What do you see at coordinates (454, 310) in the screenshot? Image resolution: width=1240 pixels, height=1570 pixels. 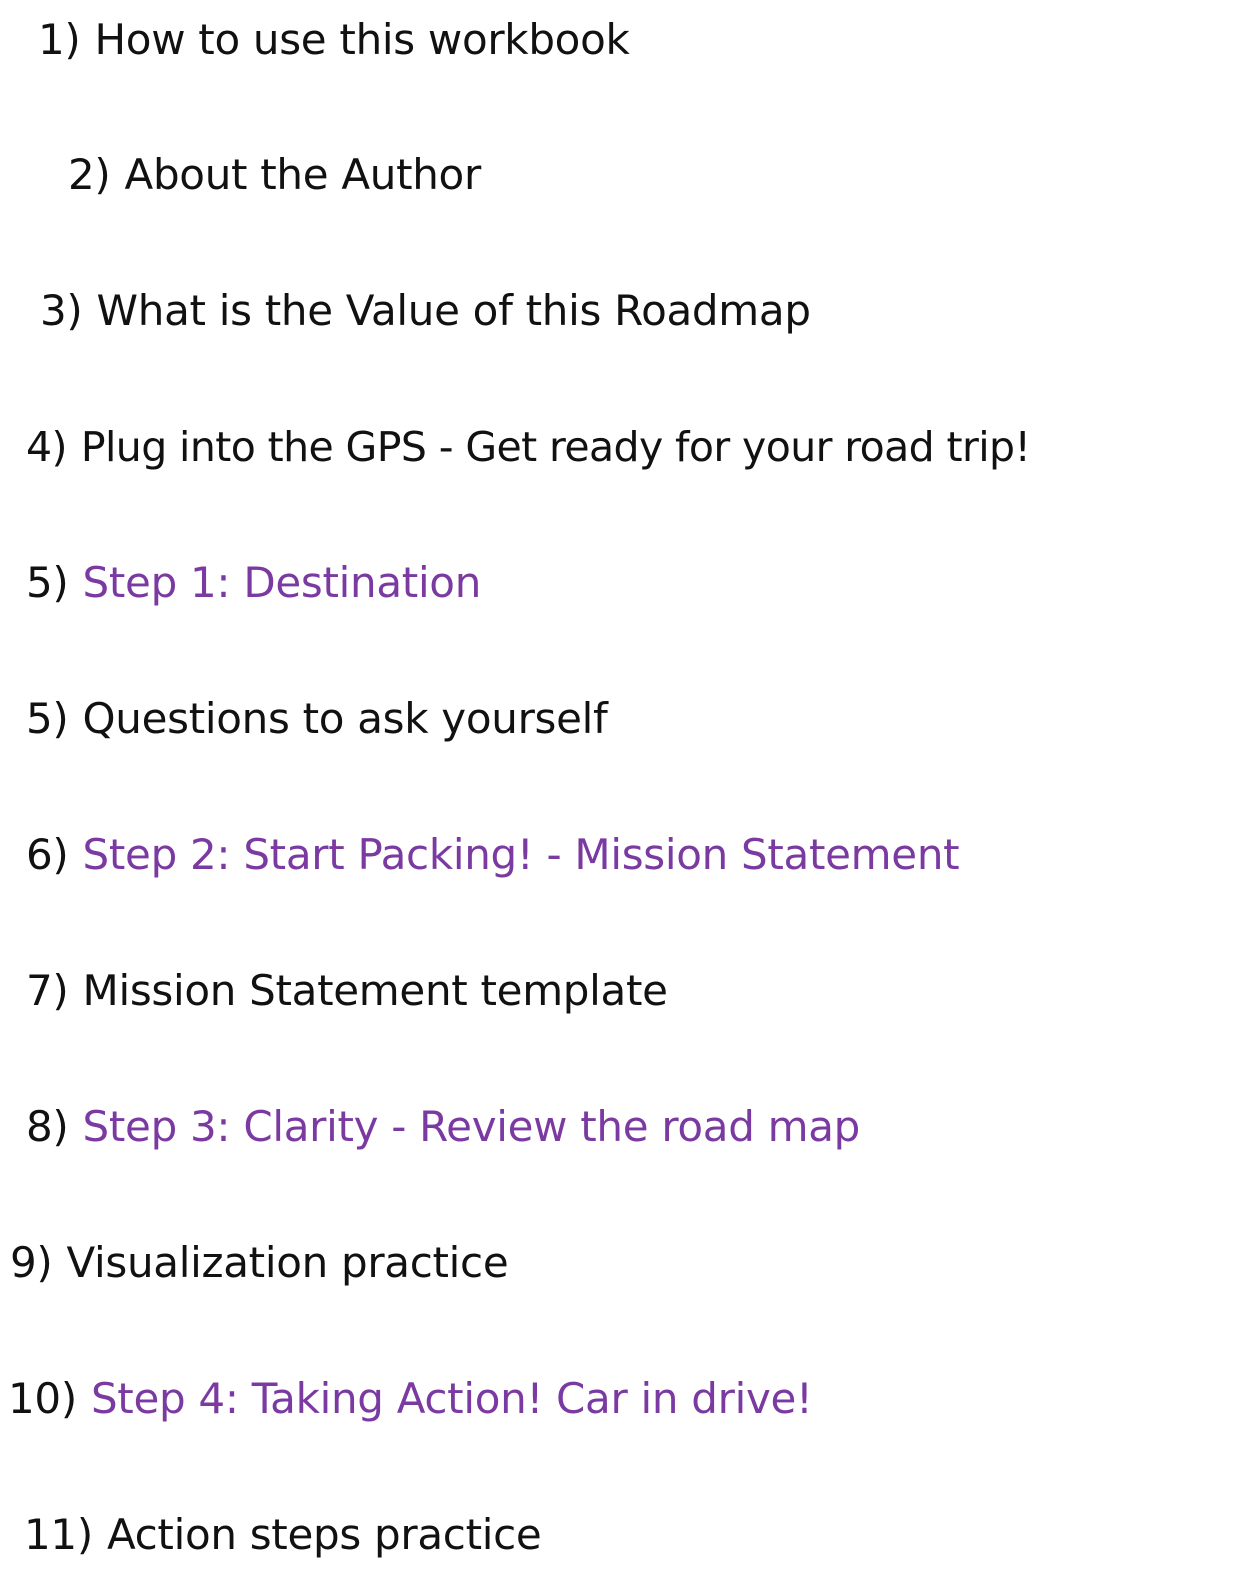 I see `toc-title: What is the Value of this Roadmap` at bounding box center [454, 310].